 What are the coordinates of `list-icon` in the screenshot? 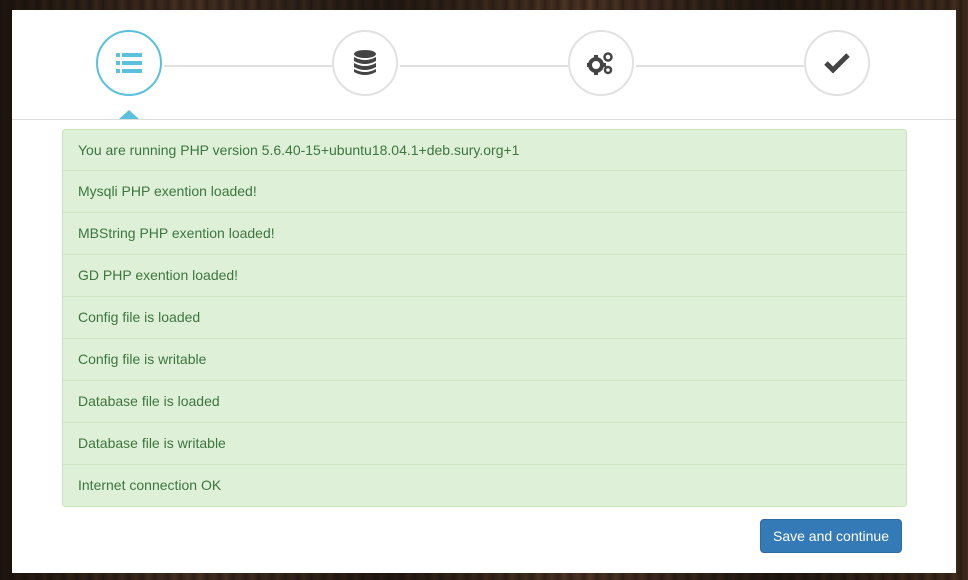 It's located at (129, 63).